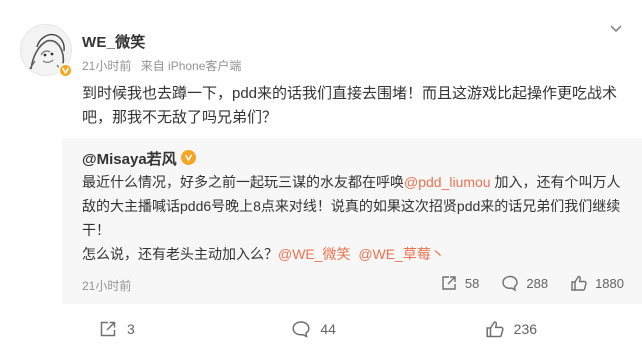 The width and height of the screenshot is (642, 350). What do you see at coordinates (609, 283) in the screenshot?
I see `repost-like-count: 1880` at bounding box center [609, 283].